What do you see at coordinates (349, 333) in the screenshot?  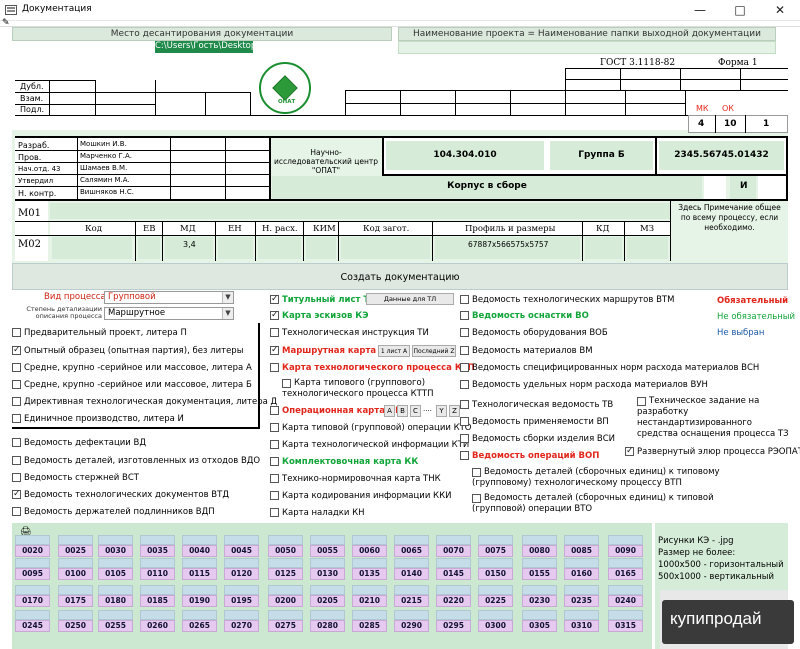 I see `doc-ti: Технологическая инструкция ТИ` at bounding box center [349, 333].